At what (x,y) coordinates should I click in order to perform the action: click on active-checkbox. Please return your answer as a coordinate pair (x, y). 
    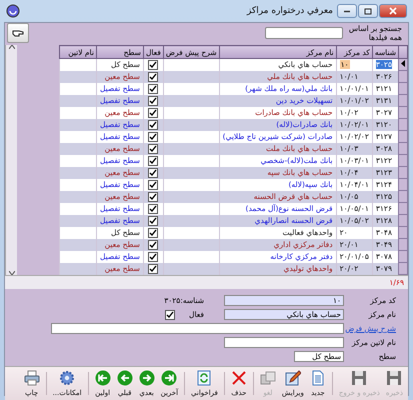
    Looking at the image, I should click on (170, 315).